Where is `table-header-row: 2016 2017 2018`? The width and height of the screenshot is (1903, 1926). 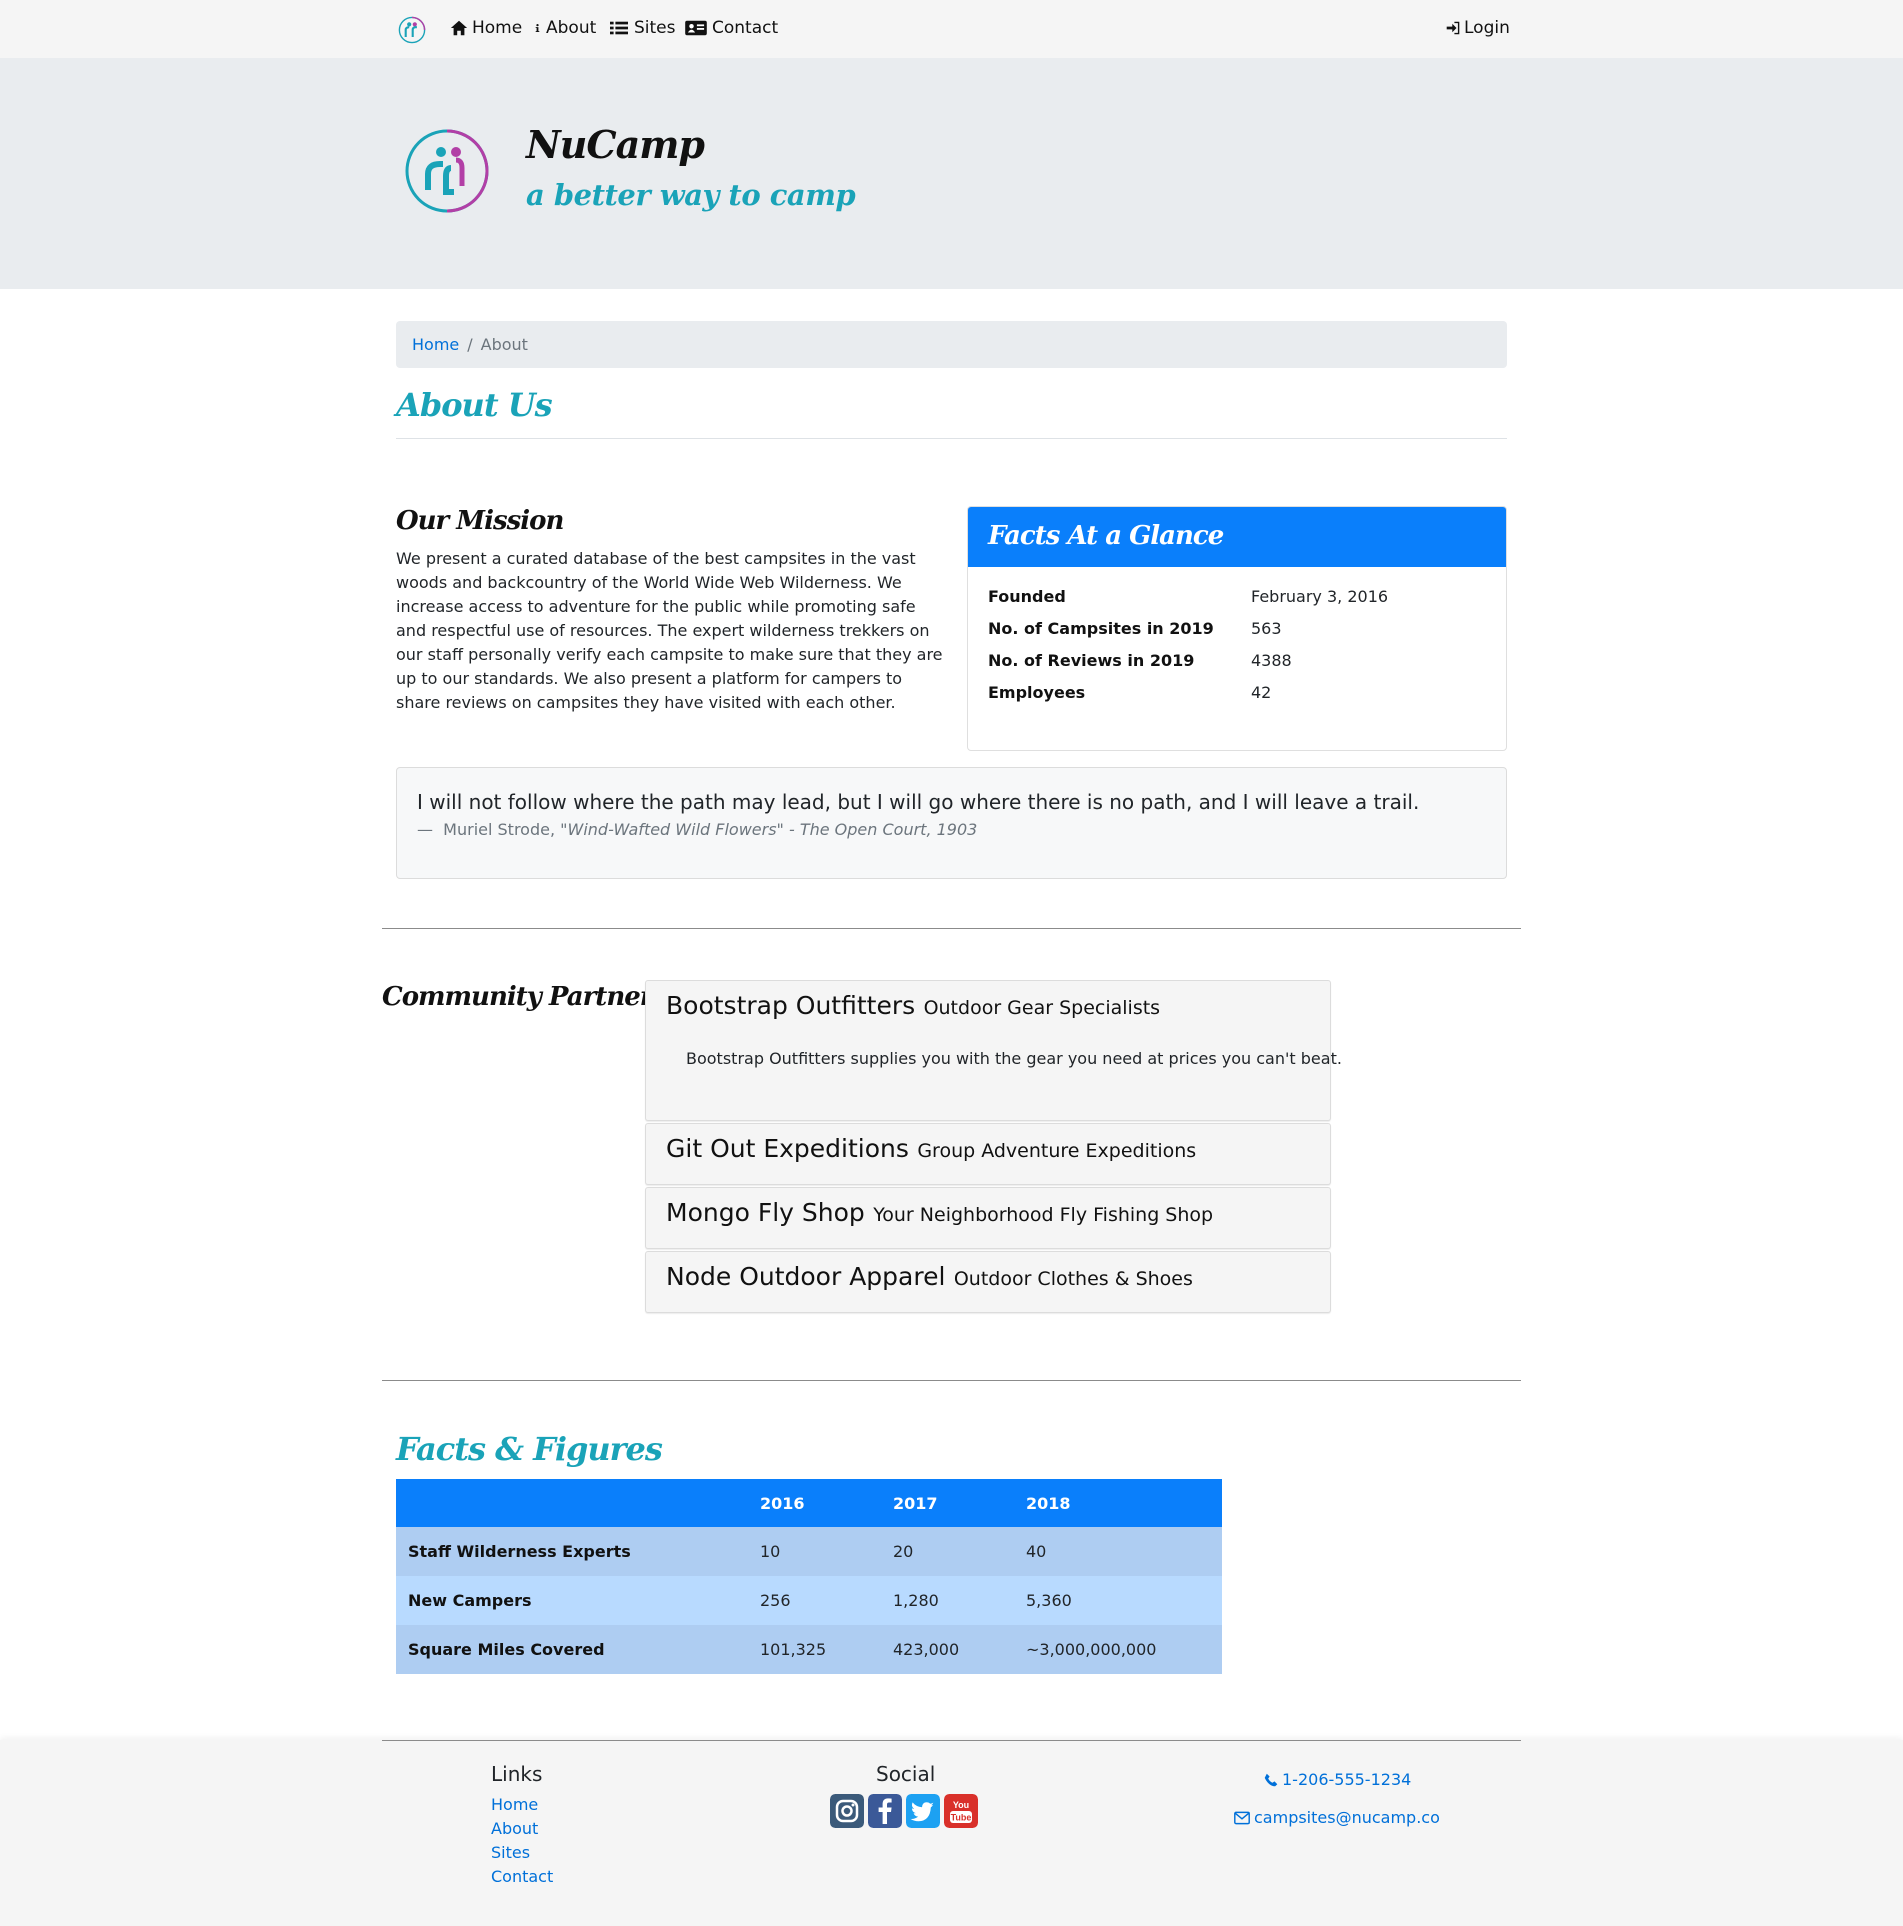
table-header-row: 2016 2017 2018 is located at coordinates (809, 1503).